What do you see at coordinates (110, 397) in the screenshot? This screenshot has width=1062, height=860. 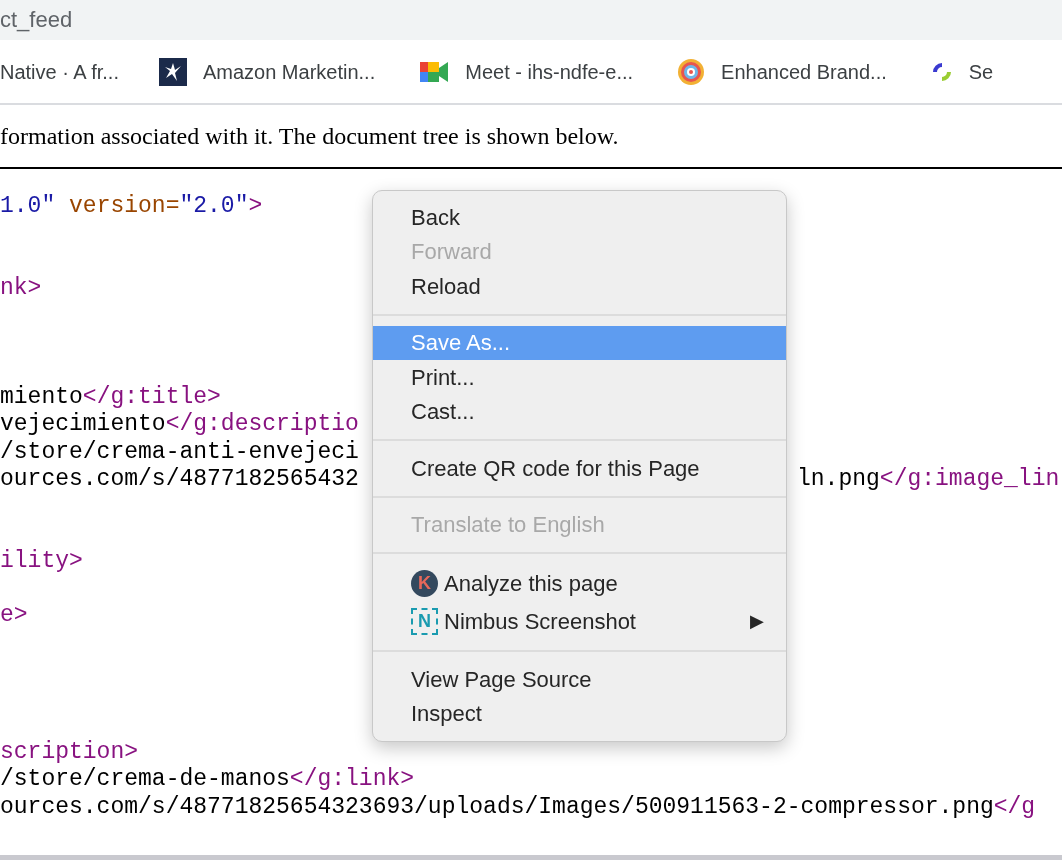 I see `code-text: miento</g:title>` at bounding box center [110, 397].